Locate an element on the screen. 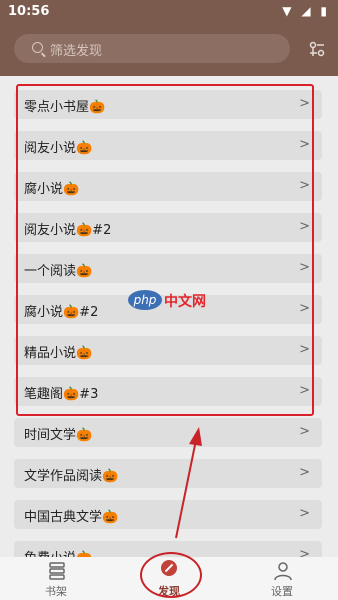  source-label: 文学作品阅读🎃 is located at coordinates (71, 476).